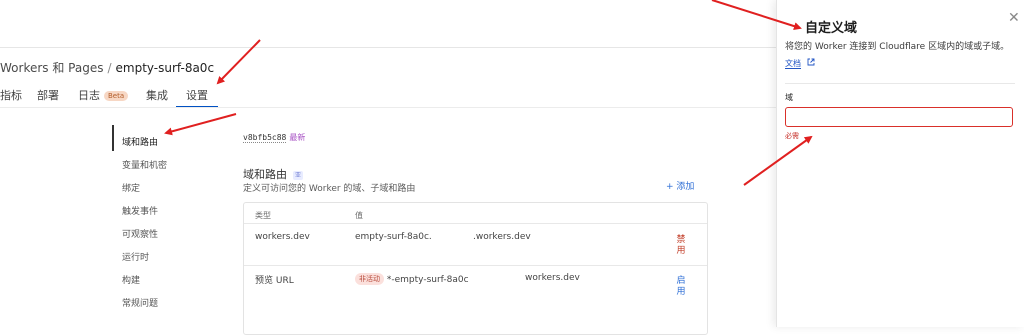 The width and height of the screenshot is (1024, 335). I want to click on sidenav-general: 常规问题, so click(140, 302).